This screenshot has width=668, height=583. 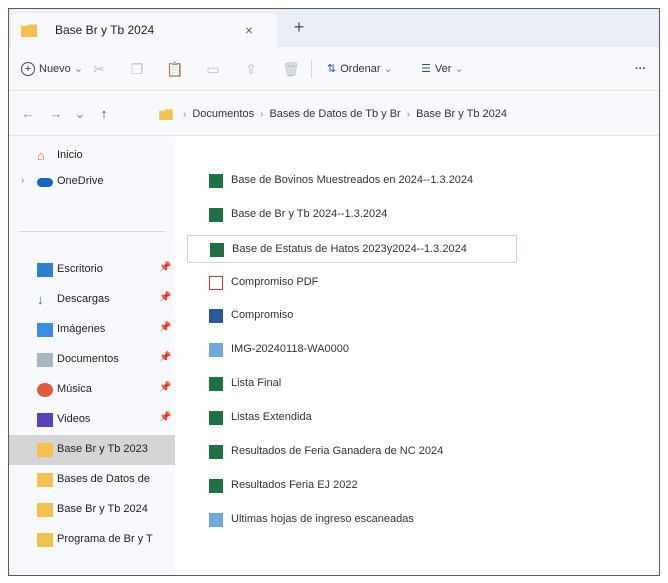 I want to click on sidebar-item-base-2024: Base Br y Tb 2024, so click(x=92, y=510).